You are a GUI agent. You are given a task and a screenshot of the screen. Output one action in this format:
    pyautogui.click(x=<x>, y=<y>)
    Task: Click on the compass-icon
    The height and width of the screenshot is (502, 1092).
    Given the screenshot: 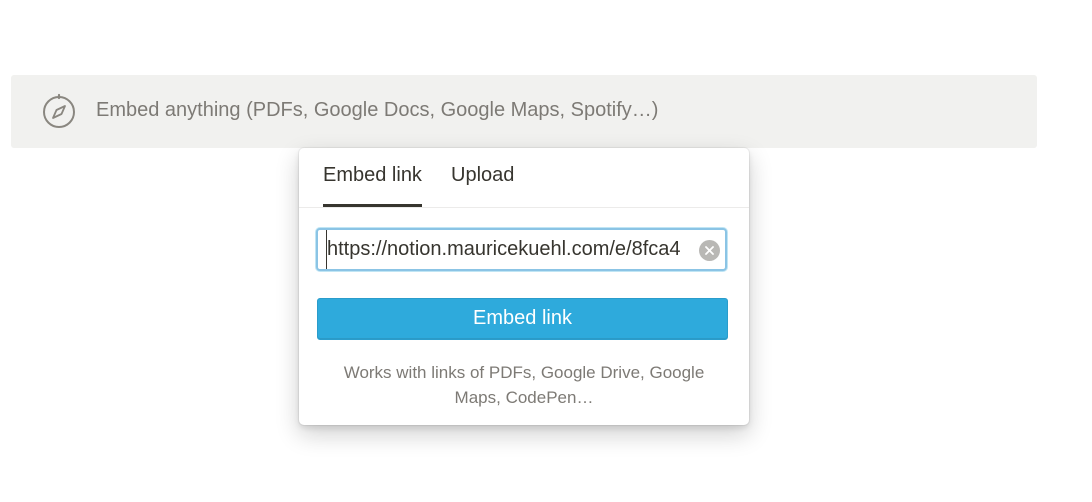 What is the action you would take?
    pyautogui.click(x=59, y=111)
    